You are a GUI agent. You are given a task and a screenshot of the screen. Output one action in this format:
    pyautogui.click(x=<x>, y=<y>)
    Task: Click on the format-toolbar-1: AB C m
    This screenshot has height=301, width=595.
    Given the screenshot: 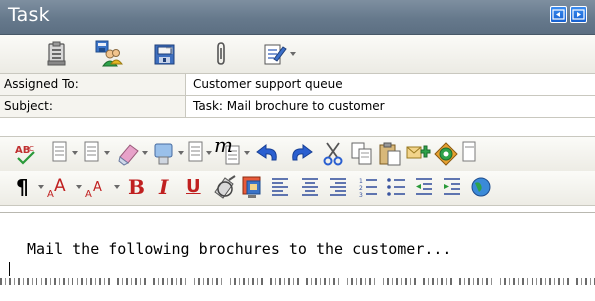 What is the action you would take?
    pyautogui.click(x=297, y=153)
    